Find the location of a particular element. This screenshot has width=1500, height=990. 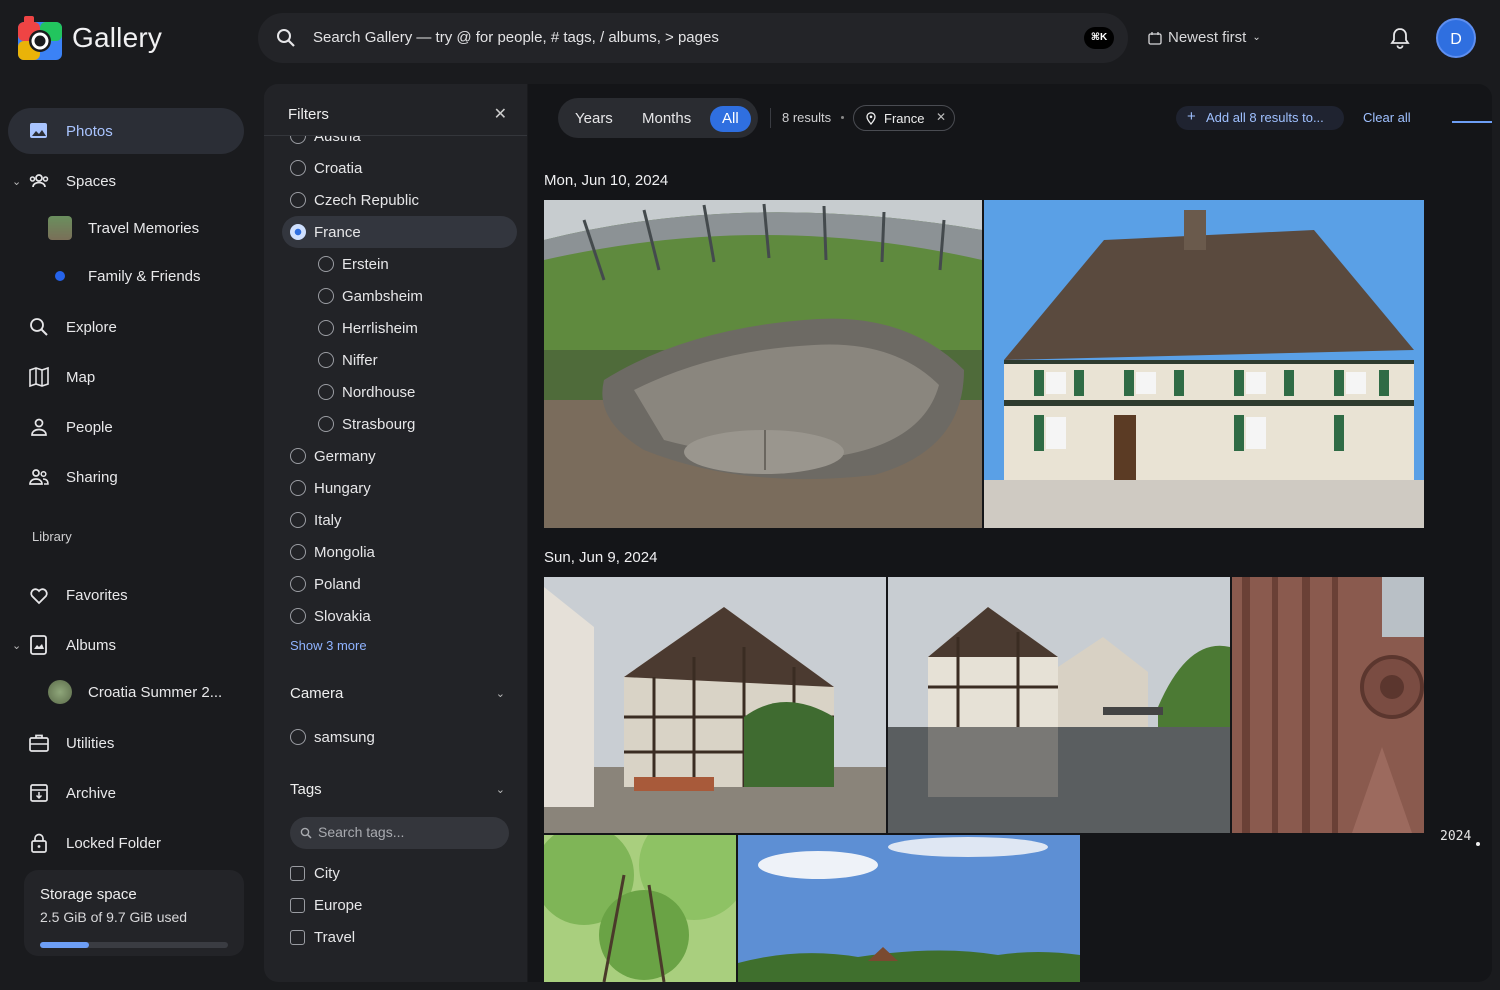

country-option-poland: Poland is located at coordinates (325, 584).